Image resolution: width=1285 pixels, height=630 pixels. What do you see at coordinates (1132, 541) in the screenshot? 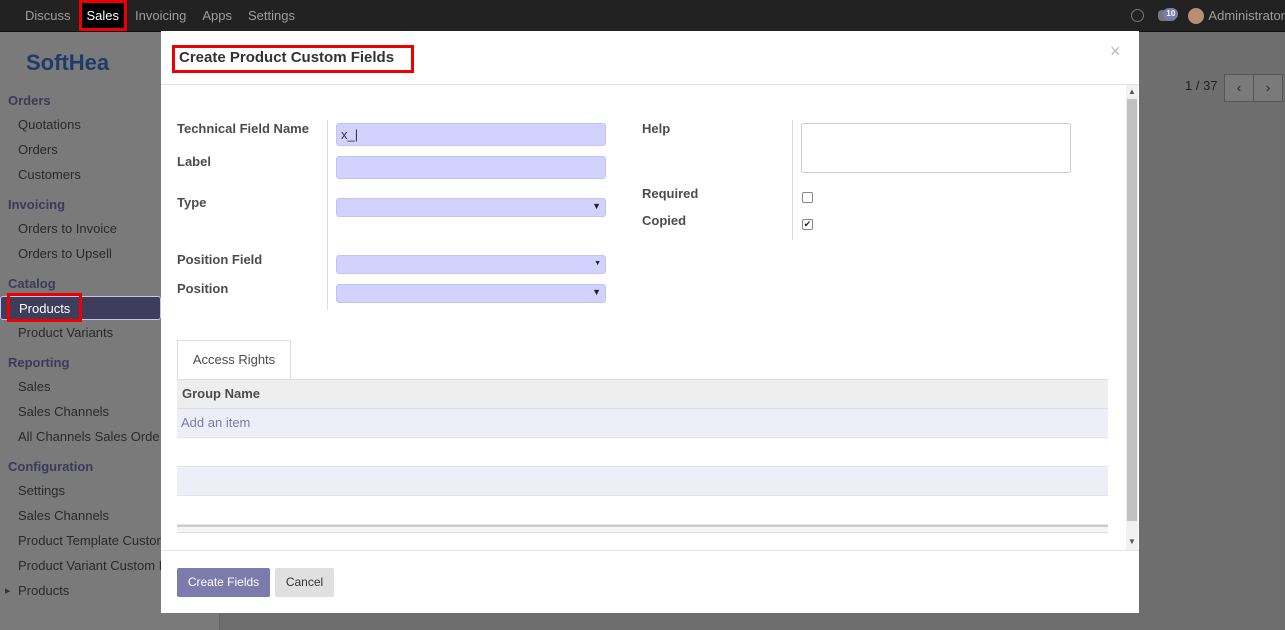
I see `scroll-down-arrow-icon: ▼` at bounding box center [1132, 541].